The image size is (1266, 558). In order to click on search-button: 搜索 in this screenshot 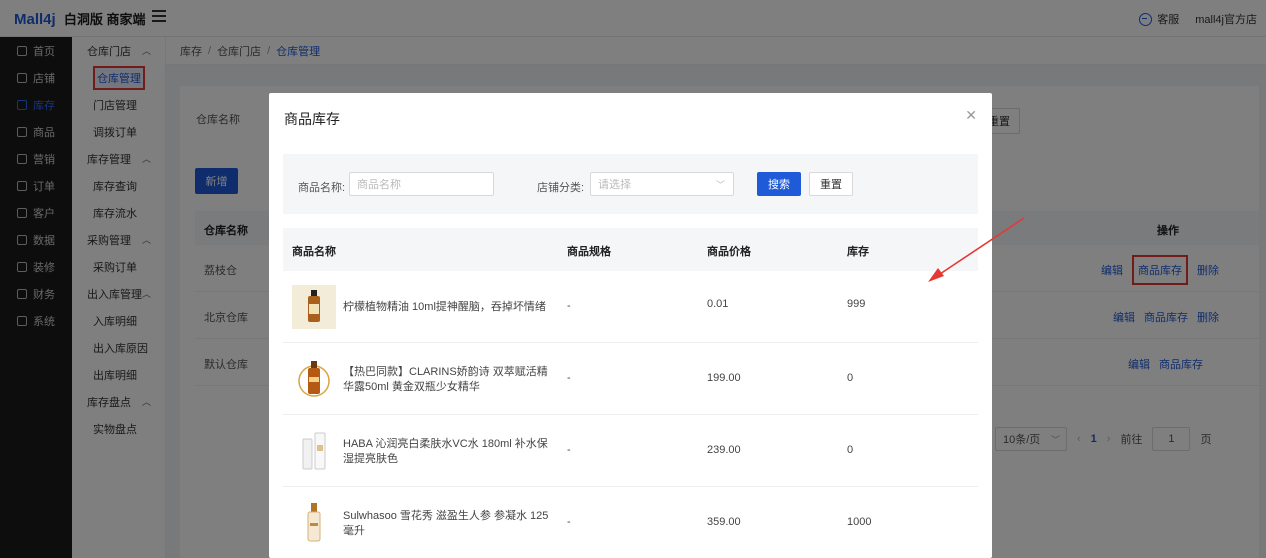, I will do `click(779, 184)`.